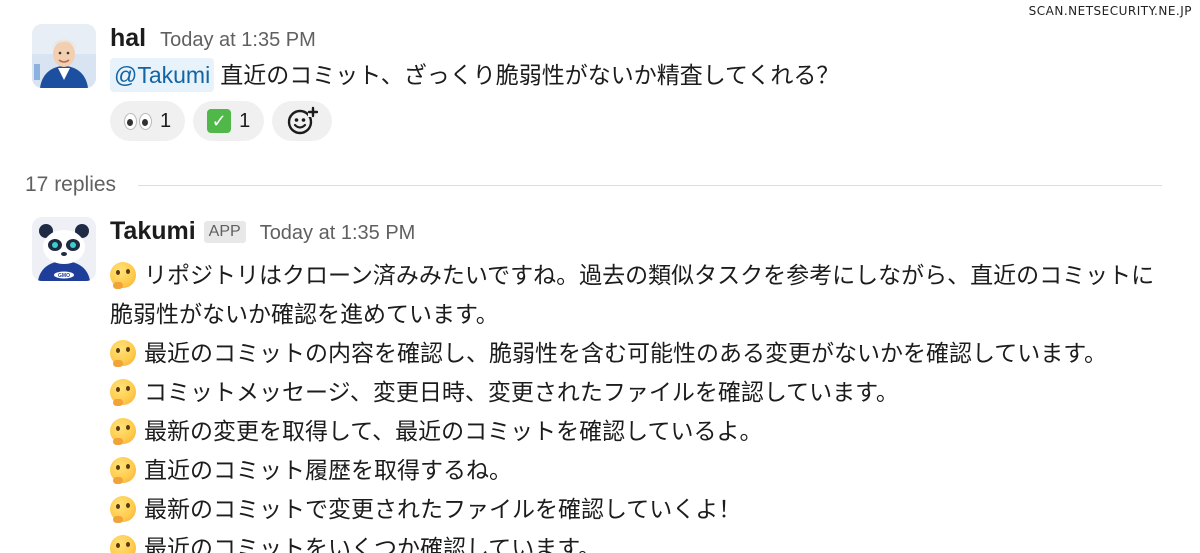  What do you see at coordinates (64, 276) in the screenshot?
I see `svg-text: GMO` at bounding box center [64, 276].